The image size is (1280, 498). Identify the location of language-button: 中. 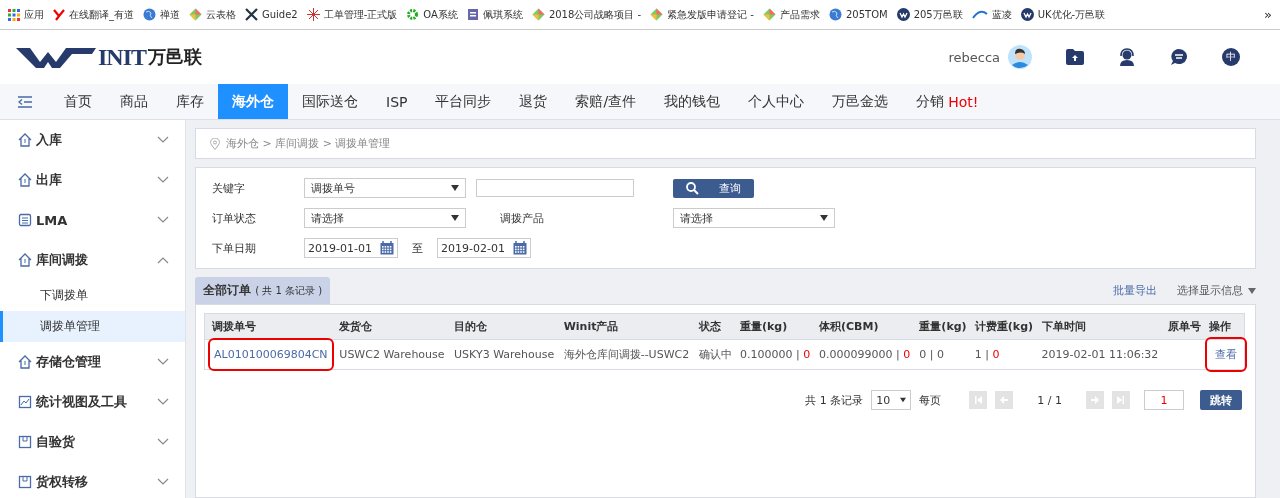
(1231, 57).